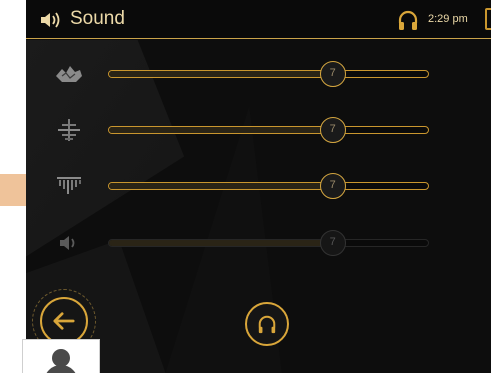 This screenshot has width=491, height=373. Describe the element at coordinates (50, 20) in the screenshot. I see `speaker-icon` at that location.